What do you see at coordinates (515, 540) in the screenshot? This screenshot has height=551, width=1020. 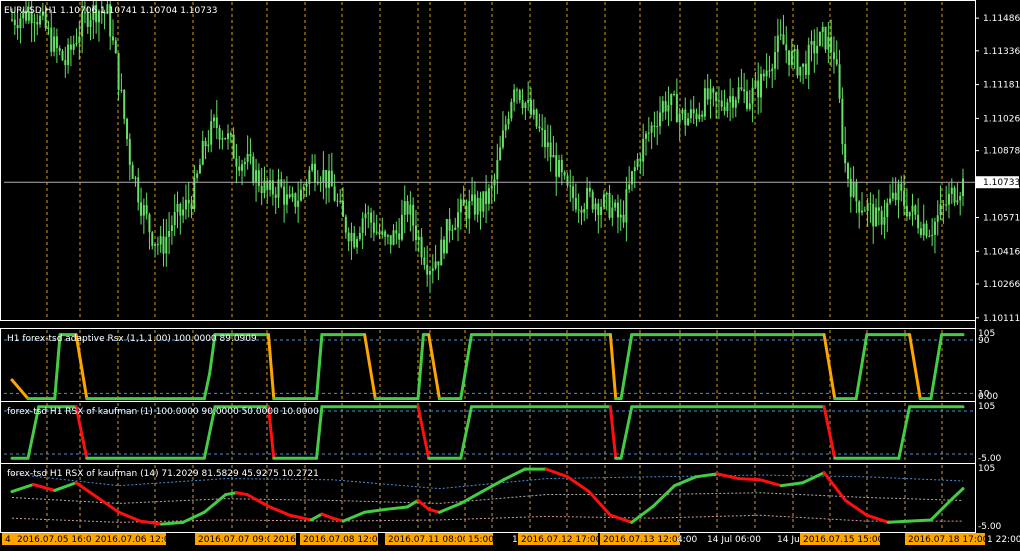 I see `time-label: 1` at bounding box center [515, 540].